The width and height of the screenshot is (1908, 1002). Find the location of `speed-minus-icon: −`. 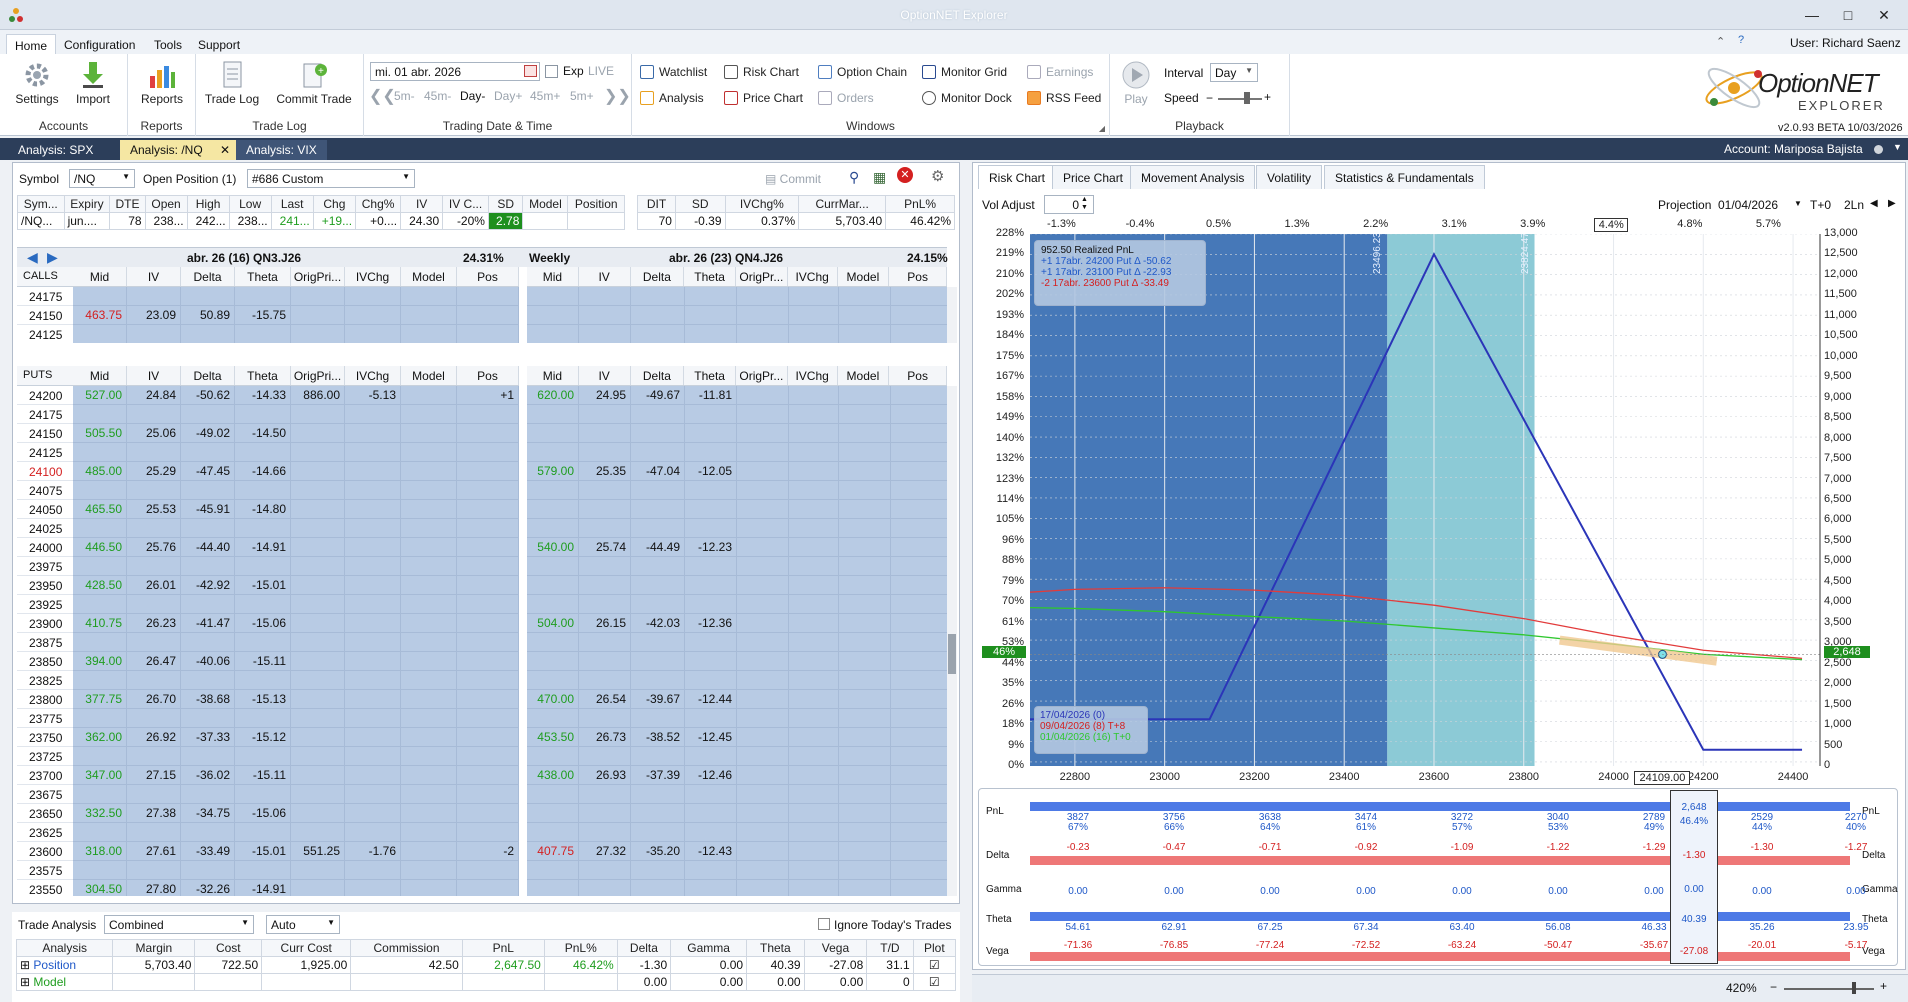

speed-minus-icon: − is located at coordinates (1209, 98).